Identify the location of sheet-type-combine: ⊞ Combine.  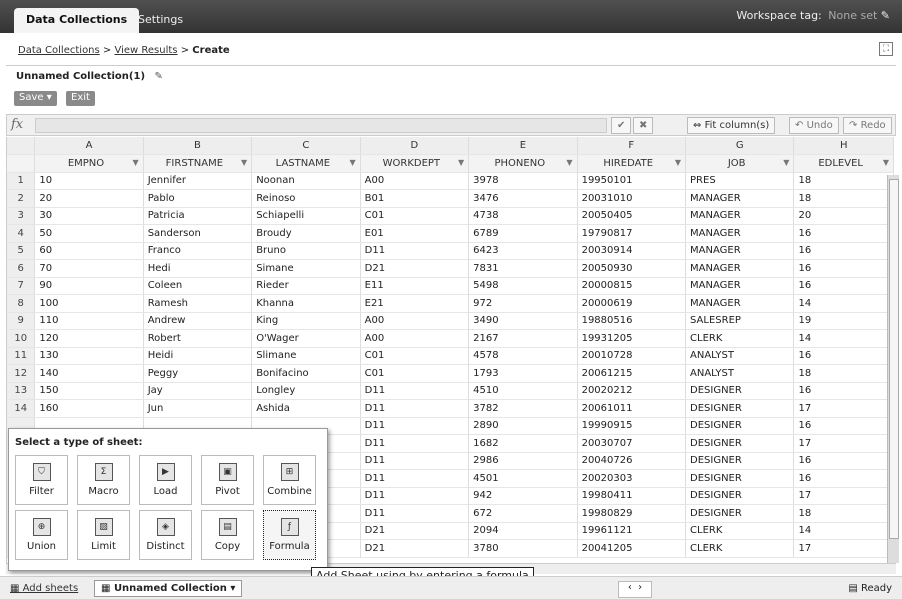
(289, 480).